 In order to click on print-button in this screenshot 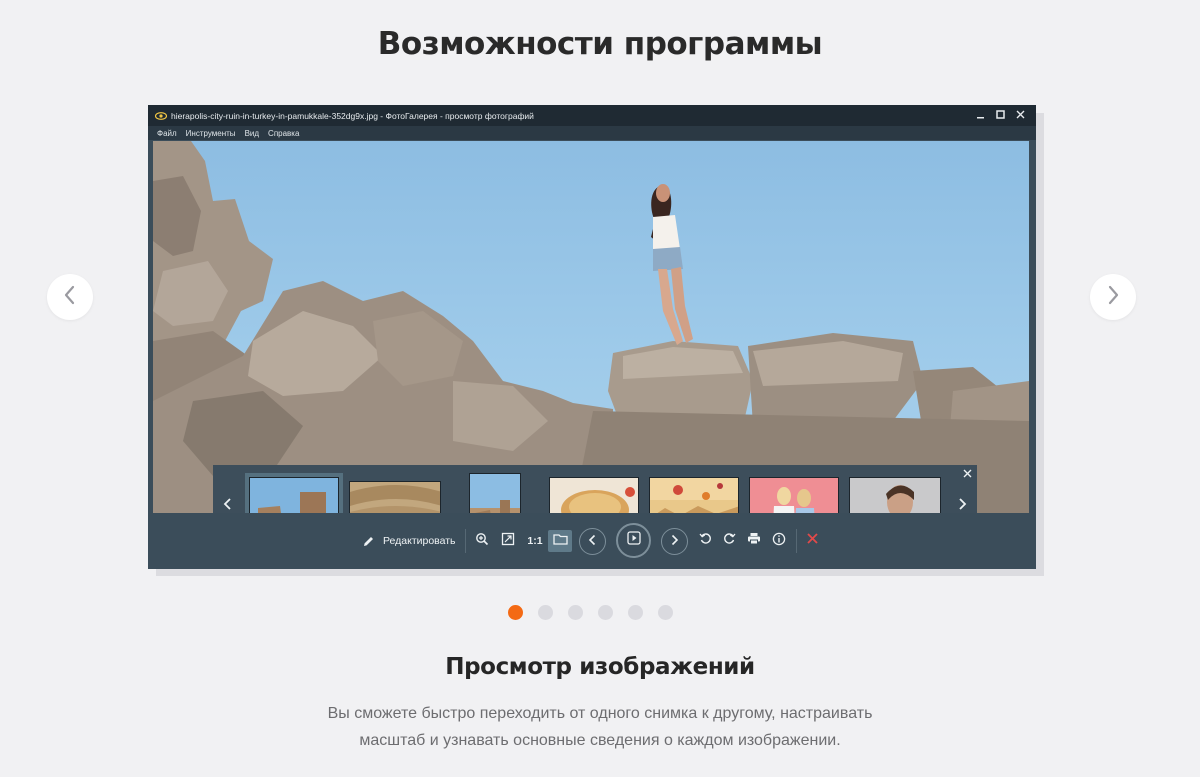, I will do `click(754, 541)`.